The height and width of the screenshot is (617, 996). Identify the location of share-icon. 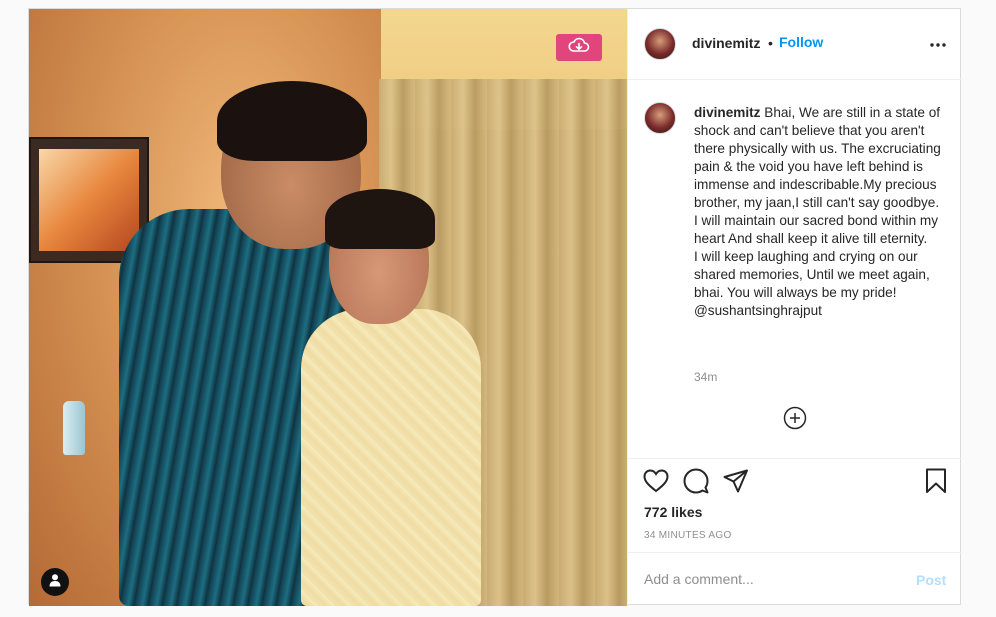
(736, 483).